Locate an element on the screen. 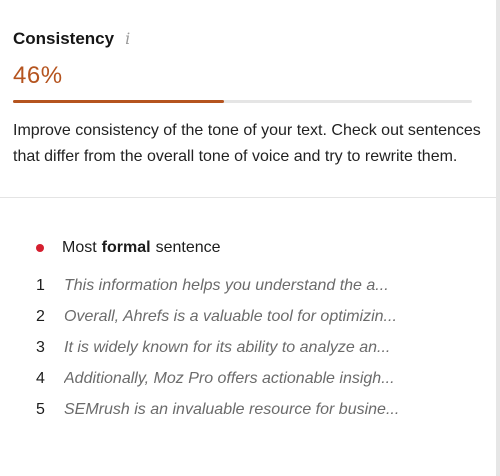  consistency-score: 46% is located at coordinates (38, 75).